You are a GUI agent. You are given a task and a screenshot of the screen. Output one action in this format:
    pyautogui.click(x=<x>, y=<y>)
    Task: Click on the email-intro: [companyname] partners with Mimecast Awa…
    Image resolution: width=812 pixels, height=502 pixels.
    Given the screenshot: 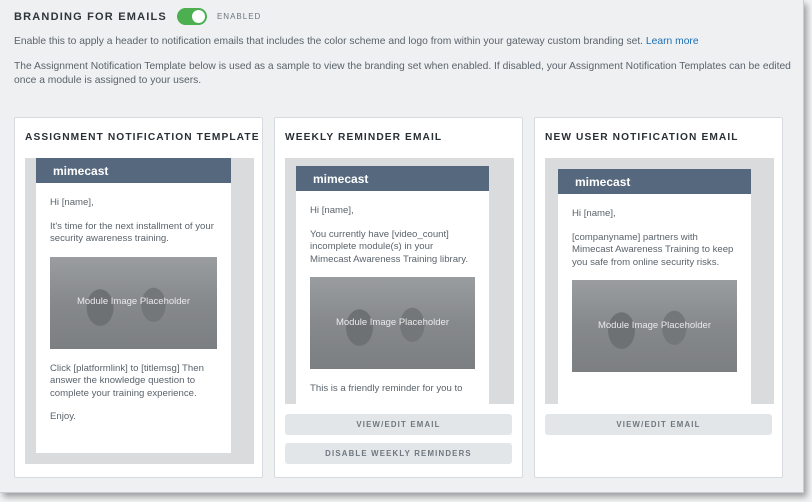 What is the action you would take?
    pyautogui.click(x=653, y=249)
    